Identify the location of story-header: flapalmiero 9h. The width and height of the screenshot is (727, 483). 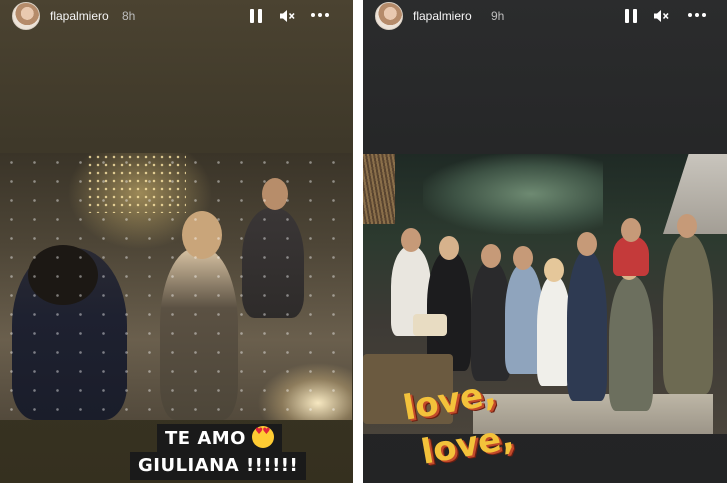
(545, 17).